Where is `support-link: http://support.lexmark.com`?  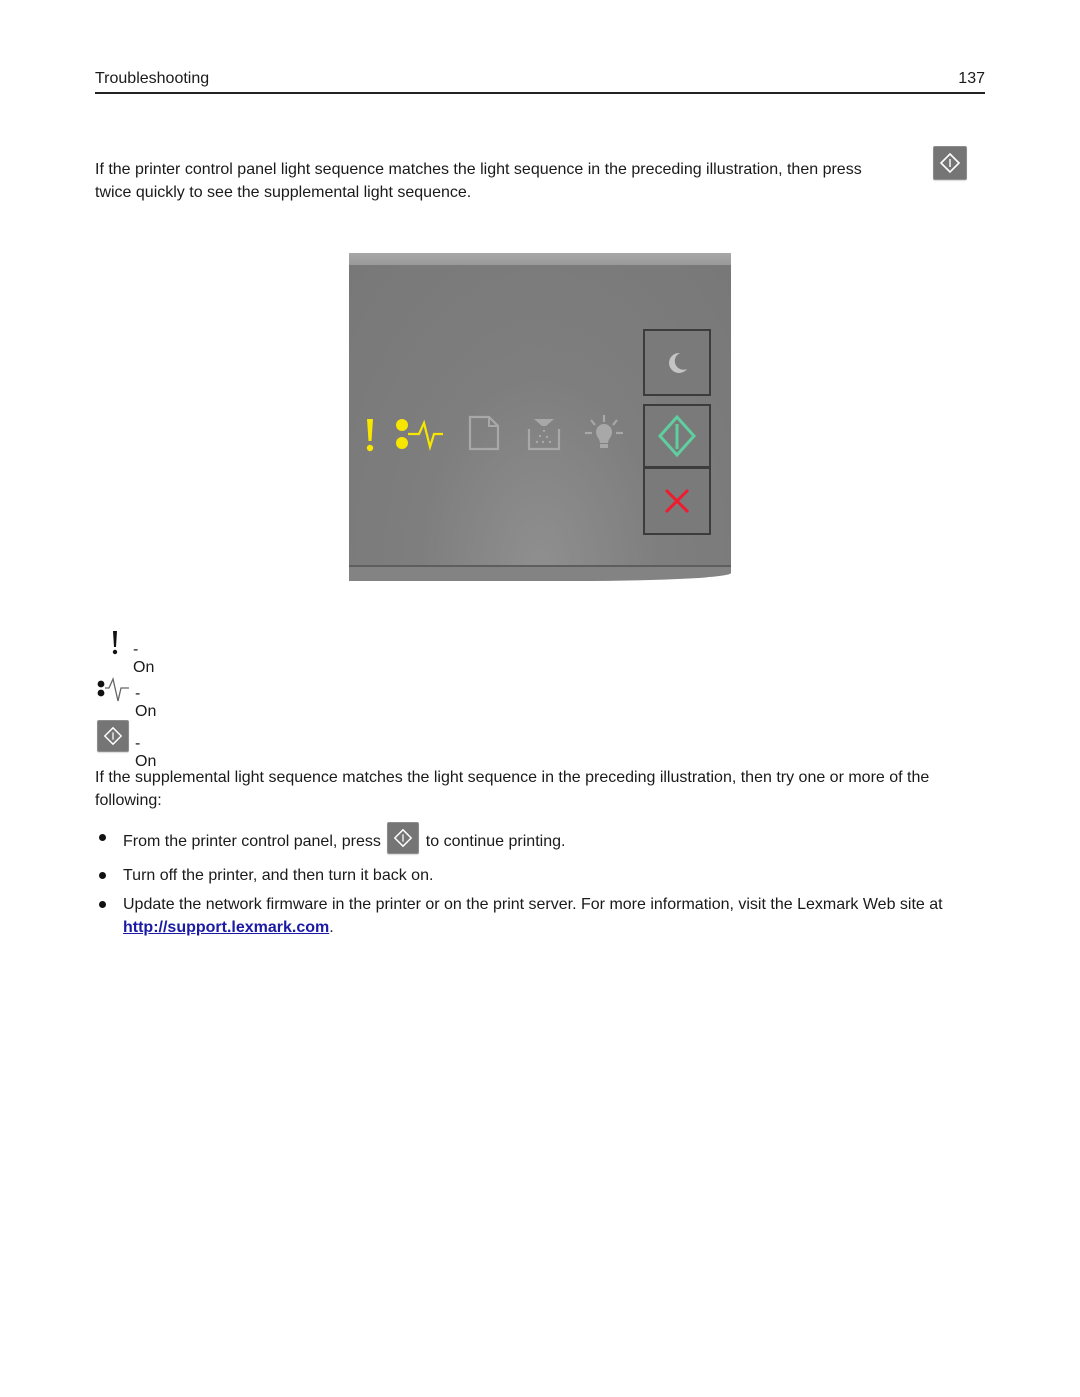
support-link: http://support.lexmark.com is located at coordinates (226, 927).